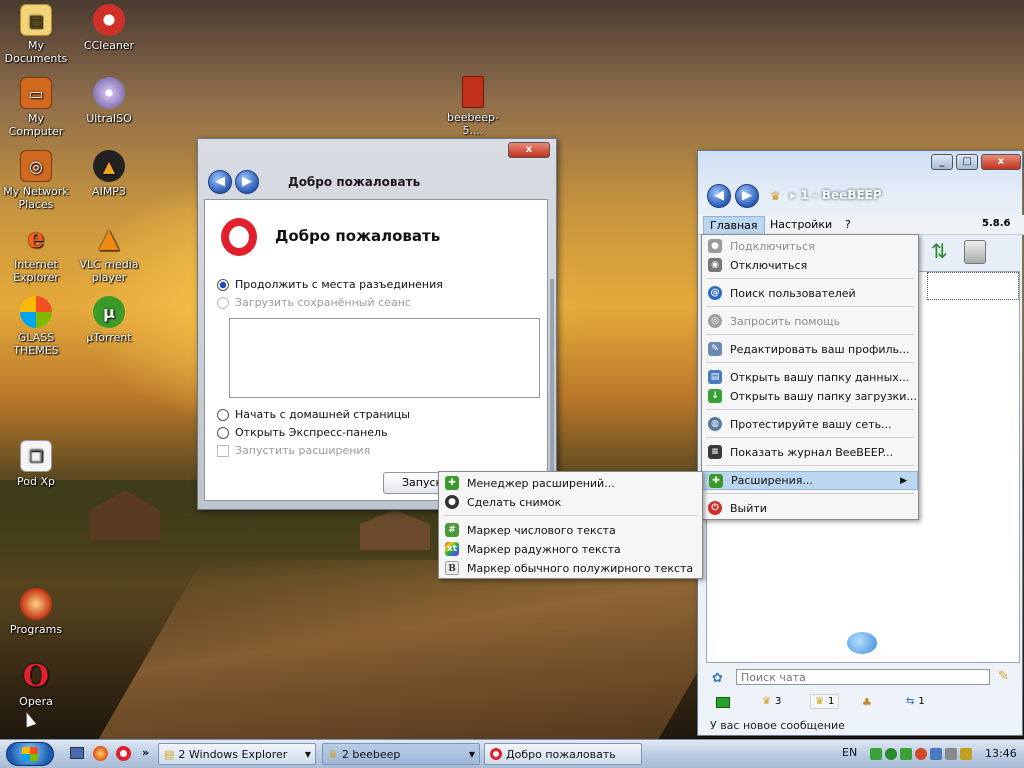 The height and width of the screenshot is (768, 1024). Describe the element at coordinates (36, 180) in the screenshot. I see `desktop-icon-network-places: ◎ My Network Places` at that location.